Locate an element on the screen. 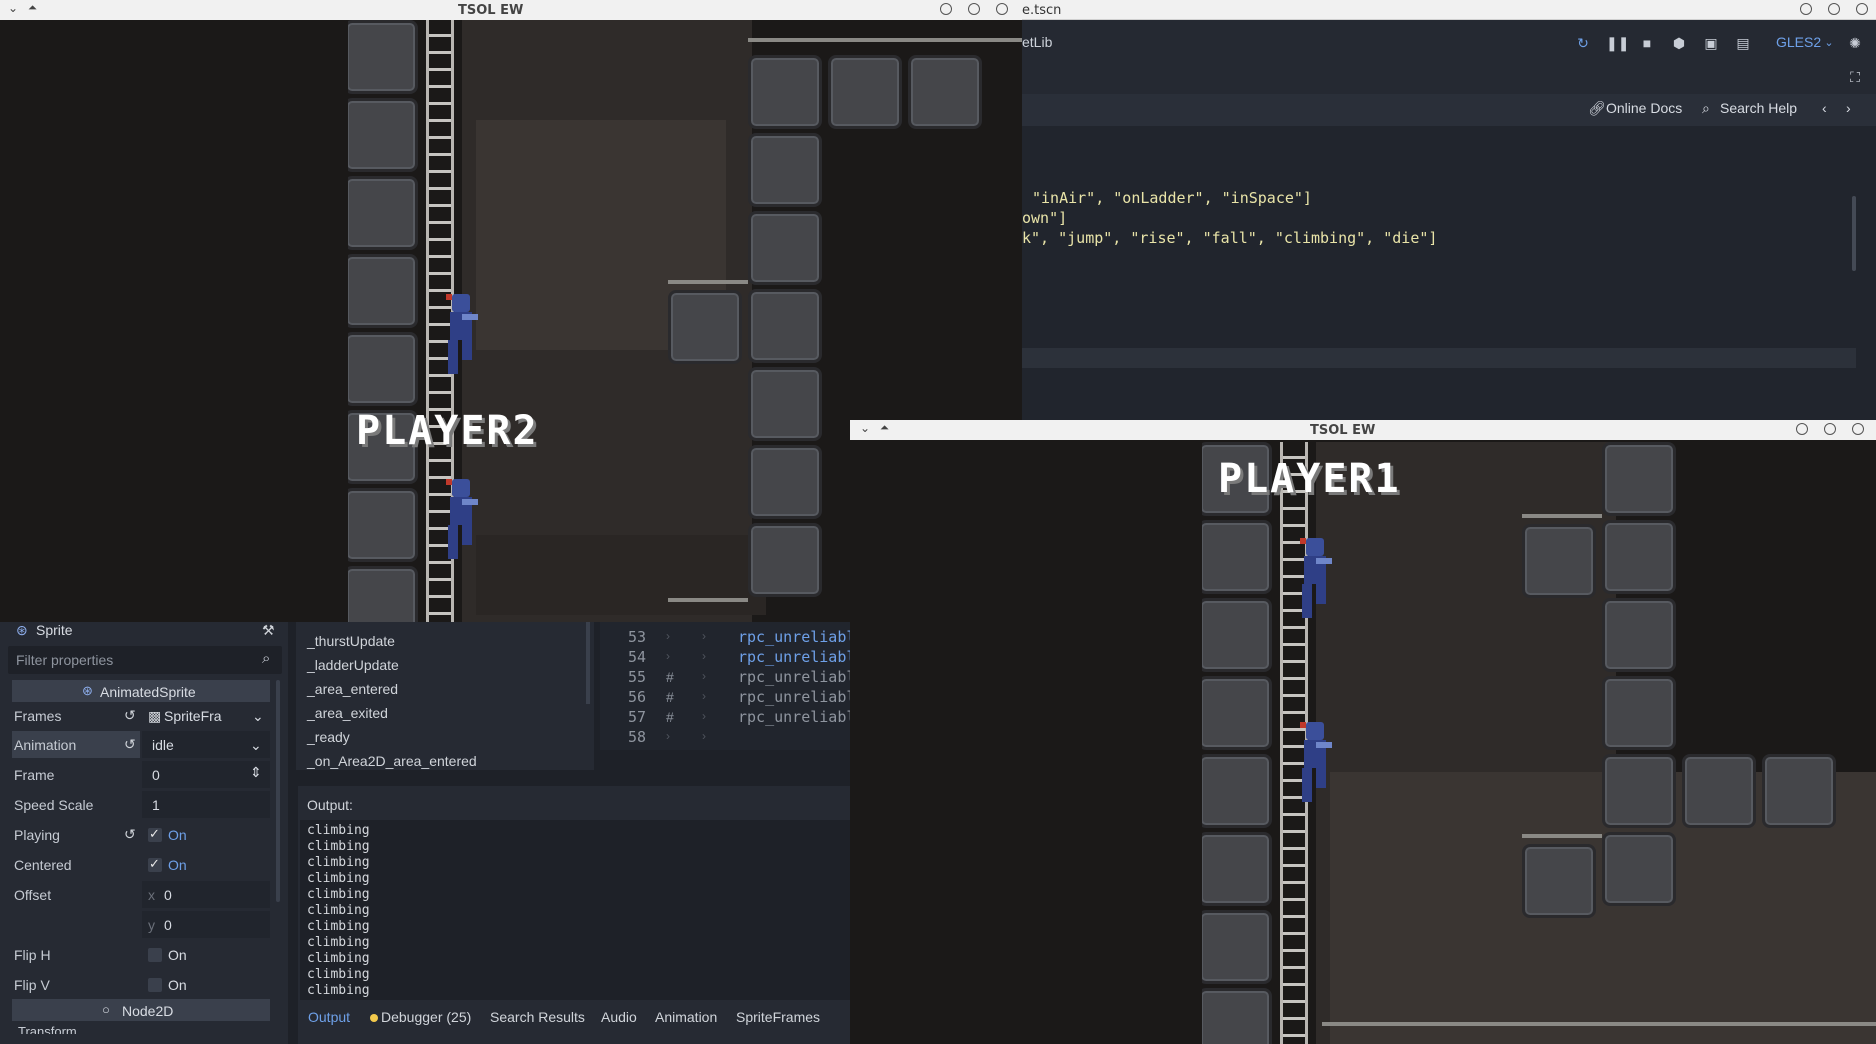  online-docs-link: Online Docs is located at coordinates (1644, 108).